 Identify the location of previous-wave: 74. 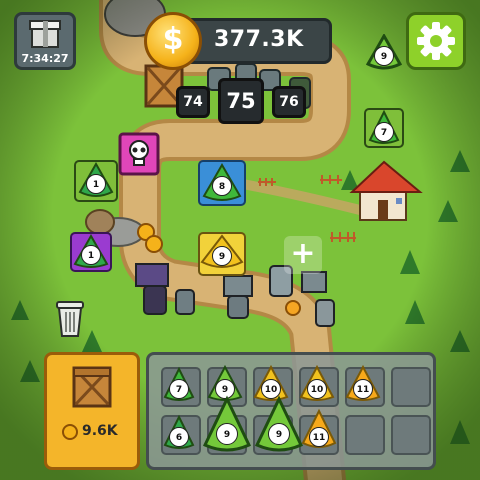
(193, 102).